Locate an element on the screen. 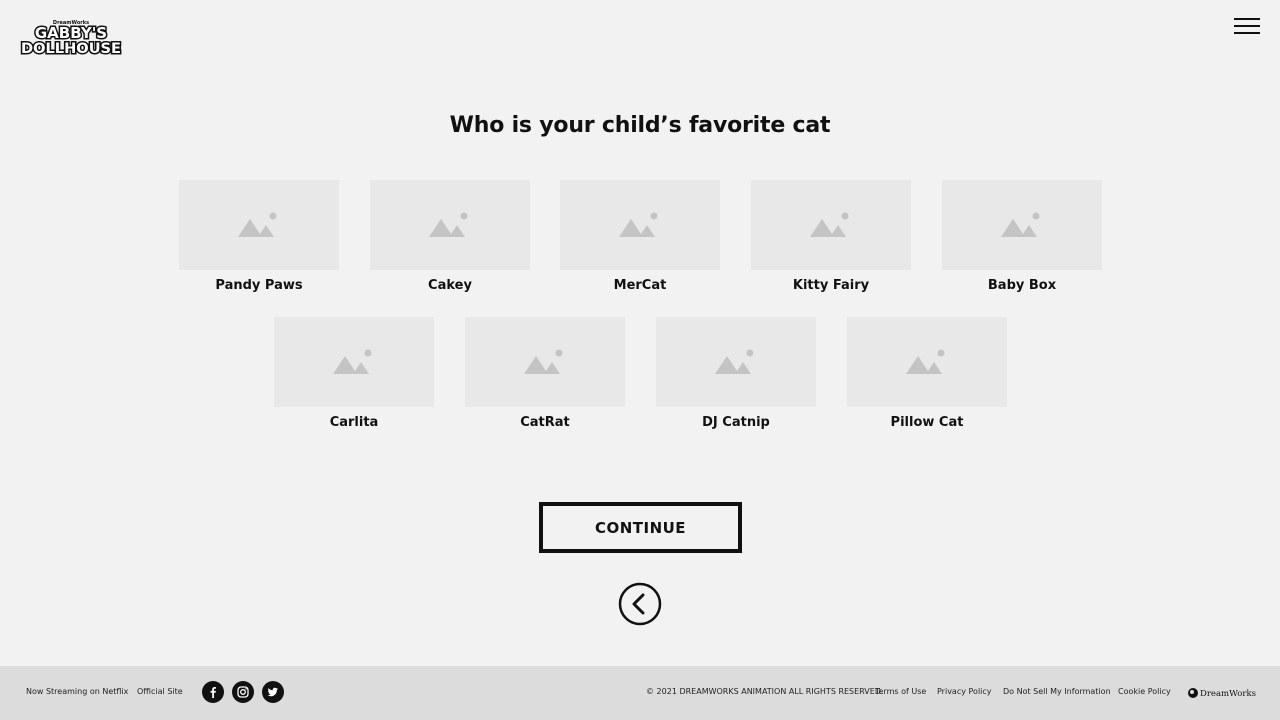 This screenshot has width=1280, height=720. twitter-icon is located at coordinates (273, 692).